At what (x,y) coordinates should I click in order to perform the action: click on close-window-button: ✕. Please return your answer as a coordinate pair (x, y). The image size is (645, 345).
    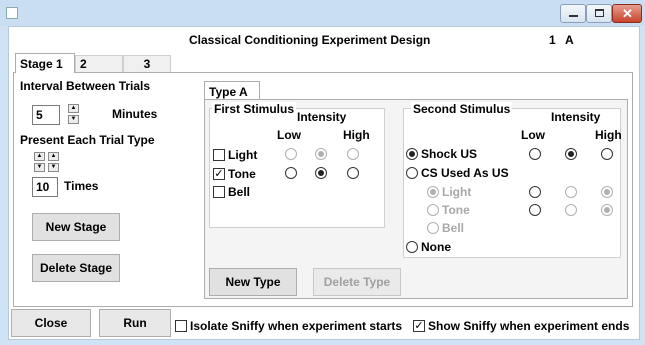
    Looking at the image, I should click on (627, 13).